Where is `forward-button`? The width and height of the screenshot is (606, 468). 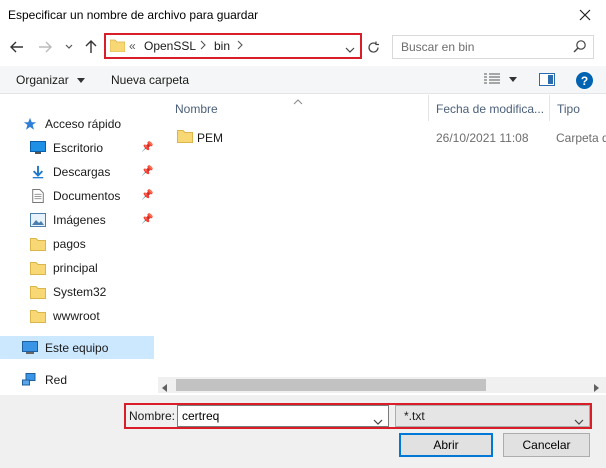 forward-button is located at coordinates (45, 47).